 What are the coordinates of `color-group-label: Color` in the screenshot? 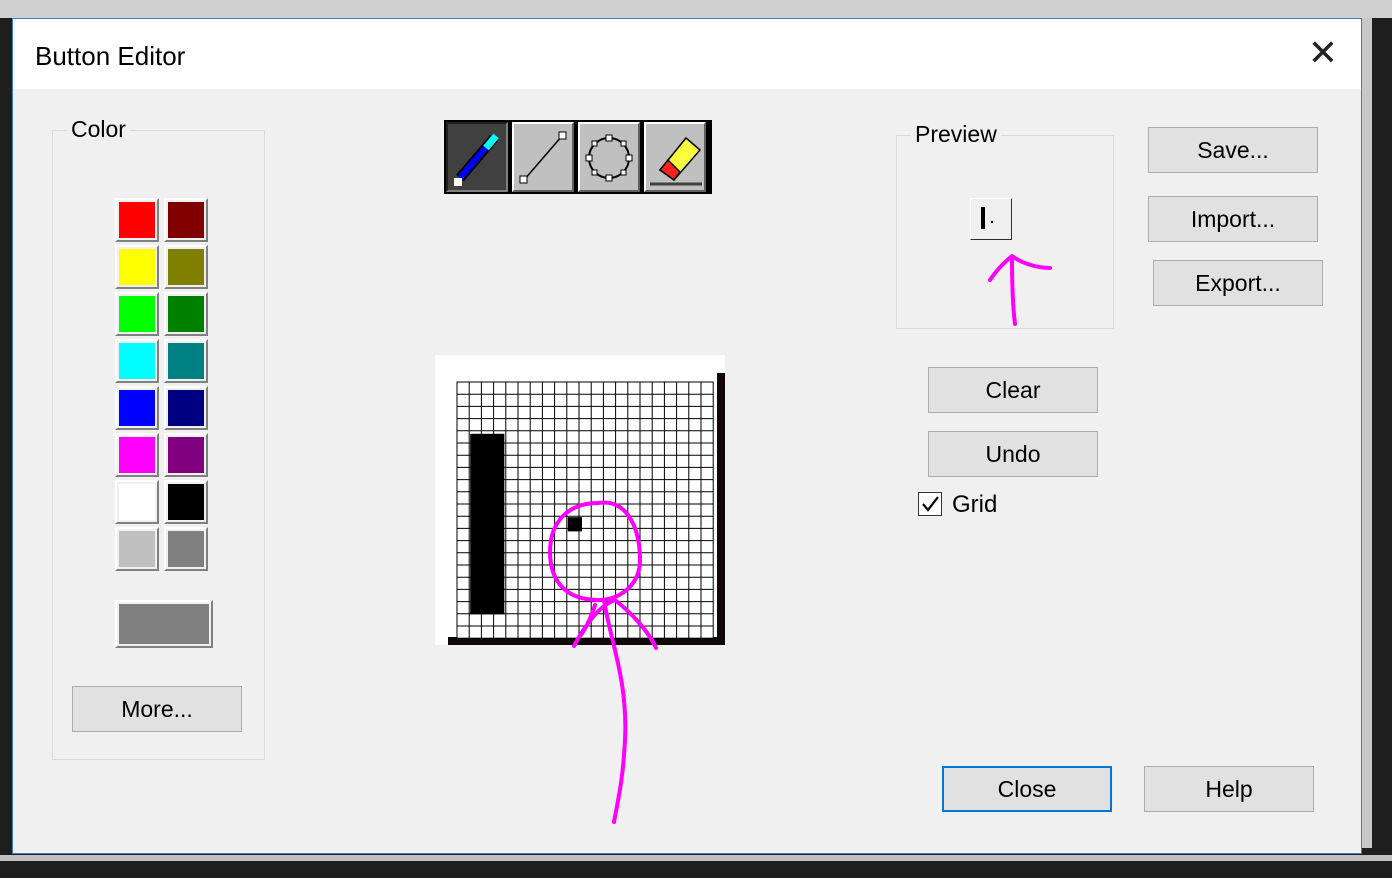 It's located at (98, 129).